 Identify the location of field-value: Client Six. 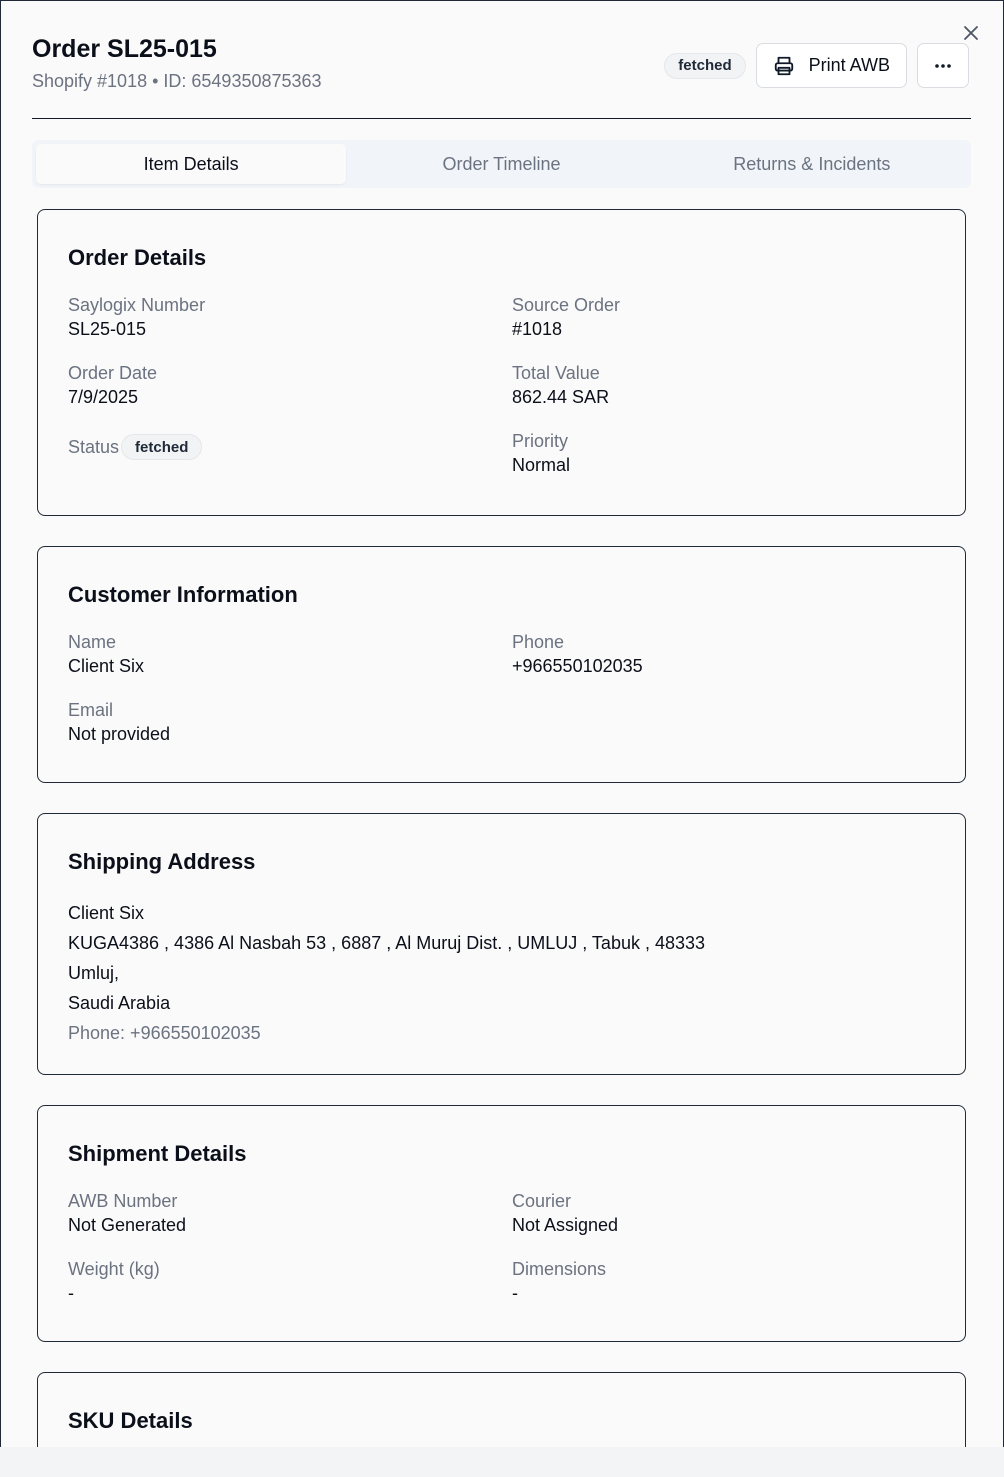
(106, 666).